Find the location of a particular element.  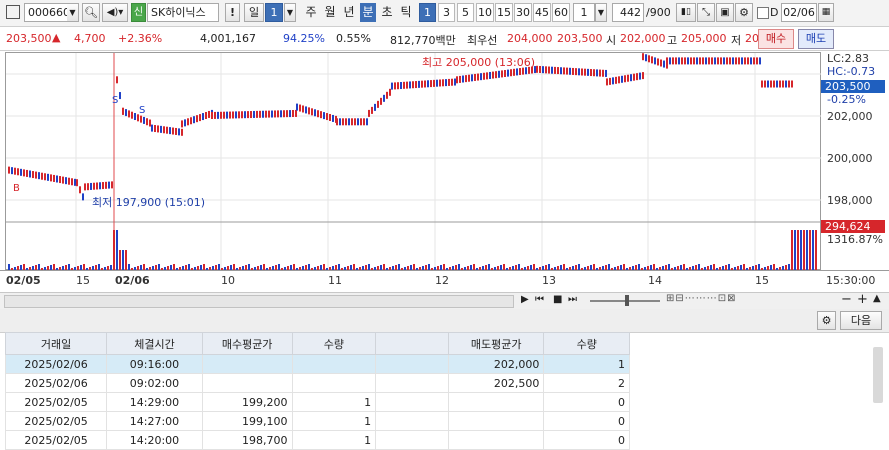

chart-scrollbar-track is located at coordinates (259, 301).